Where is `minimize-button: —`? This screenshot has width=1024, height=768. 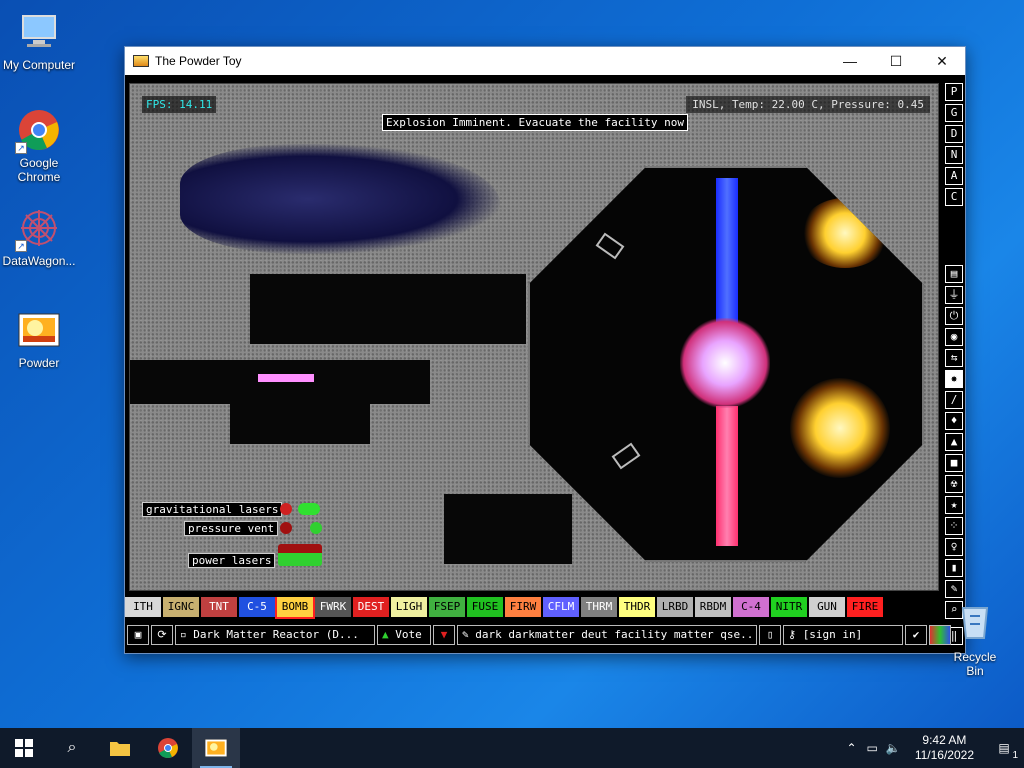
minimize-button: — is located at coordinates (850, 61).